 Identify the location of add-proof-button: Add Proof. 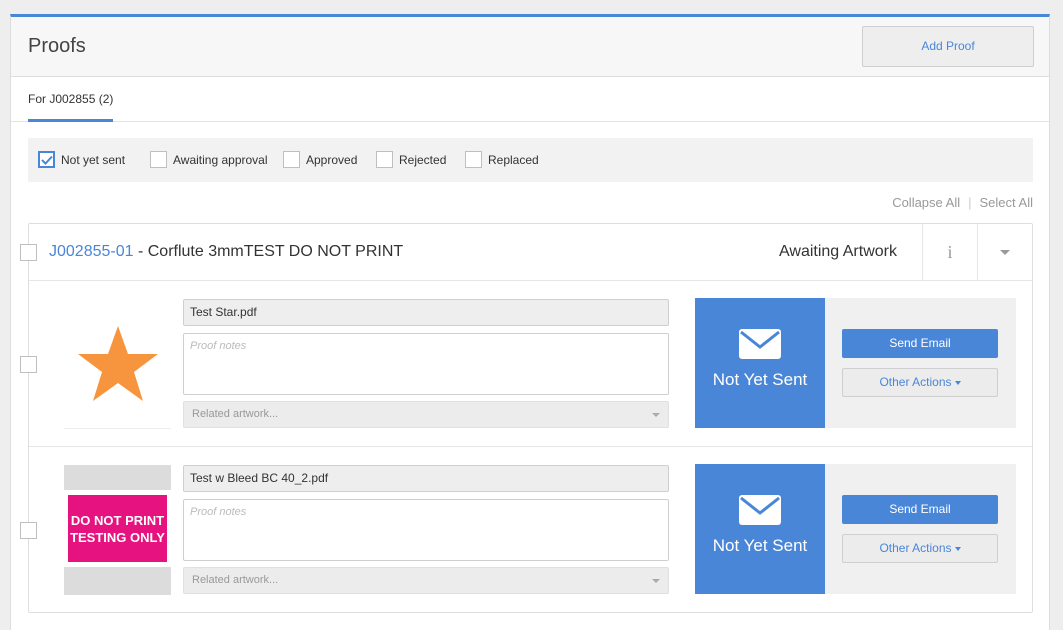
(948, 46).